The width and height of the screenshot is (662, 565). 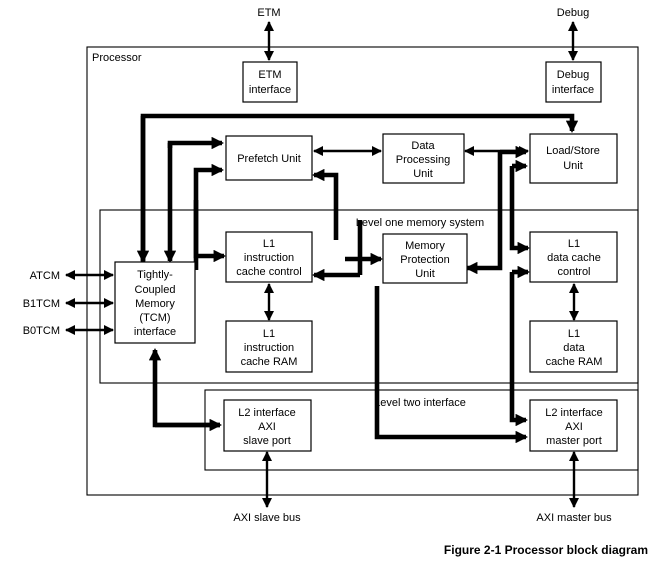 What do you see at coordinates (574, 334) in the screenshot?
I see `l1-data-cache-ram-line1: L1` at bounding box center [574, 334].